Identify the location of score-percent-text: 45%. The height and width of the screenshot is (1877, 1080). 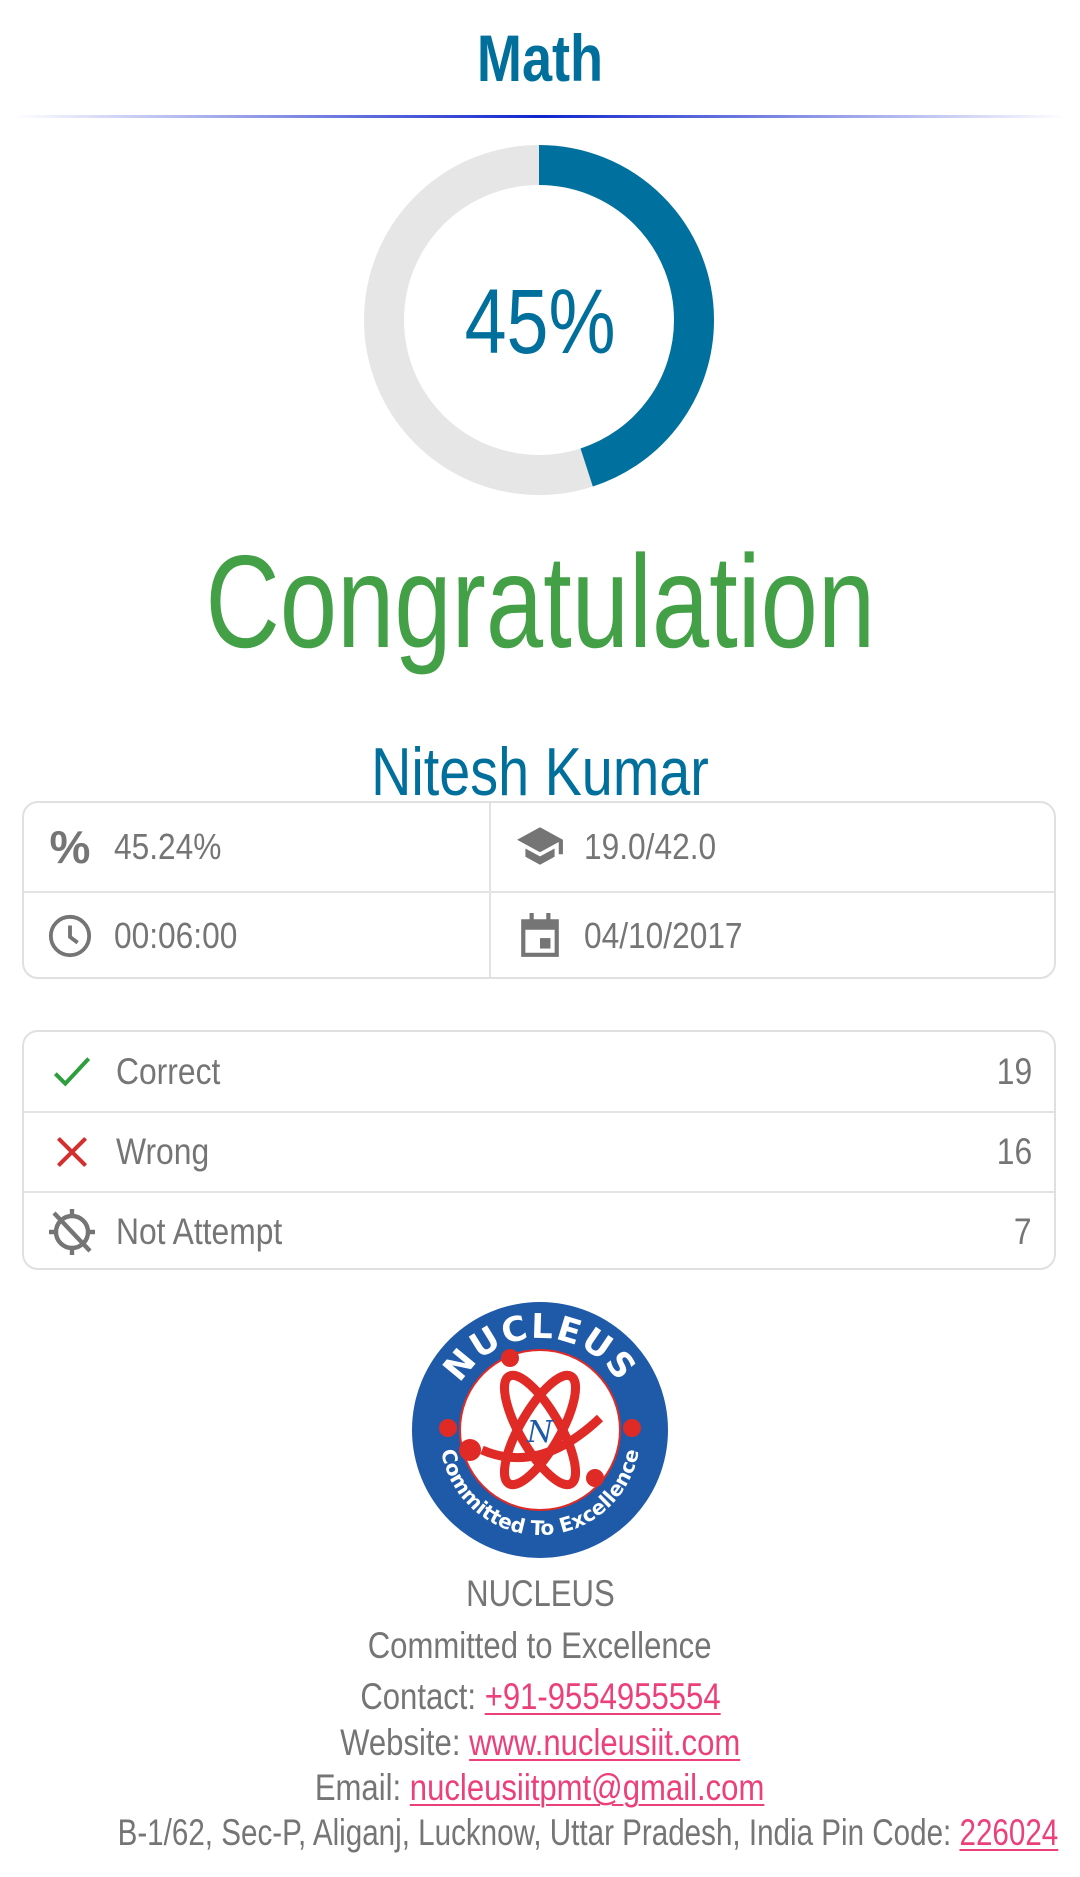
(540, 322).